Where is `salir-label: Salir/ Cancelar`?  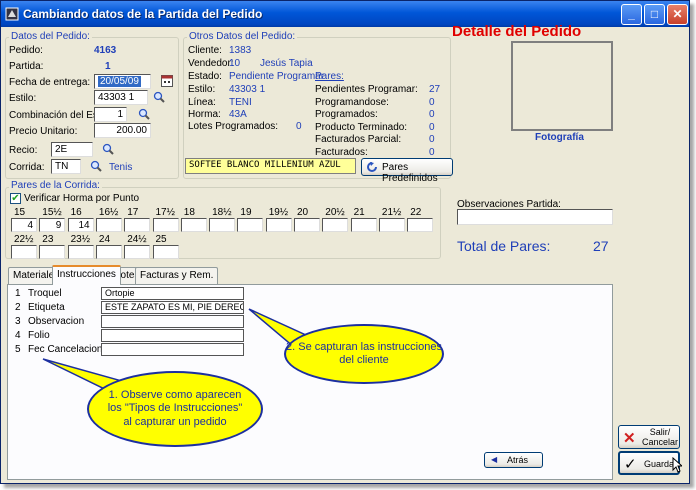 salir-label: Salir/ Cancelar is located at coordinates (660, 437).